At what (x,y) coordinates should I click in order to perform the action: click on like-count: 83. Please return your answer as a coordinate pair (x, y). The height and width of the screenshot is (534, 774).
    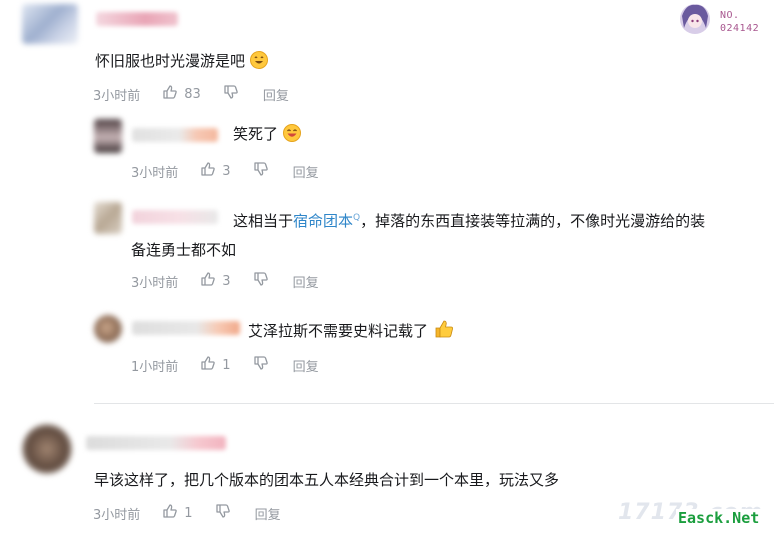
    Looking at the image, I should click on (192, 94).